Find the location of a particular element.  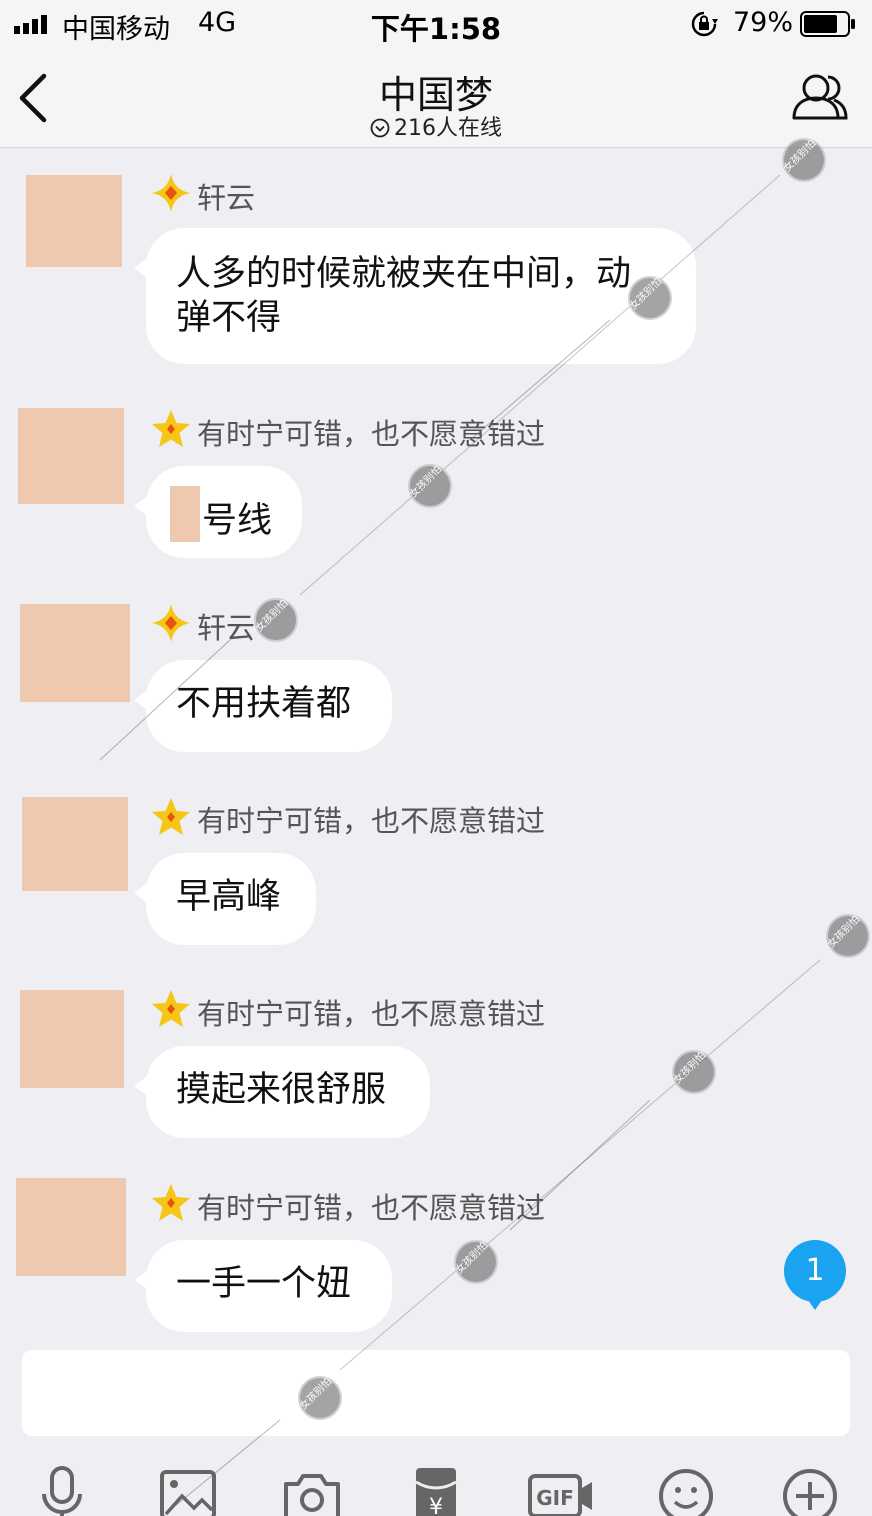

message-text-line: 人多的时候就被夹在中间，动 is located at coordinates (404, 274).